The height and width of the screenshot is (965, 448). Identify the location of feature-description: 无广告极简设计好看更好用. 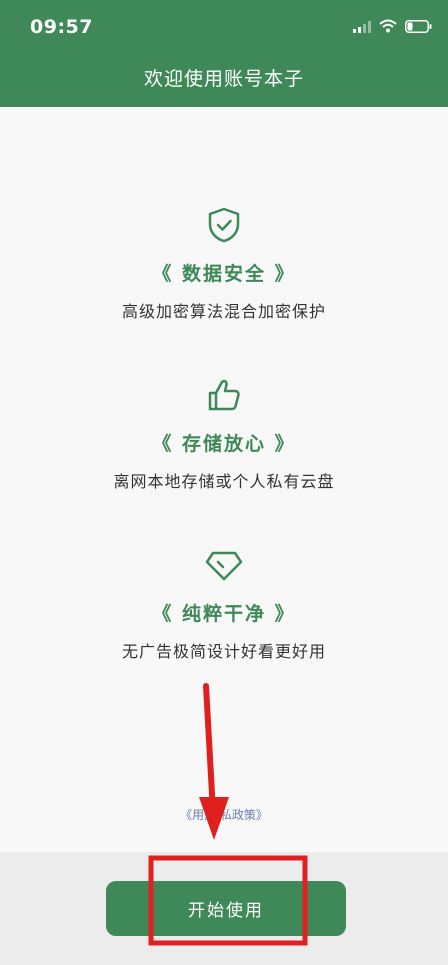
(223, 651).